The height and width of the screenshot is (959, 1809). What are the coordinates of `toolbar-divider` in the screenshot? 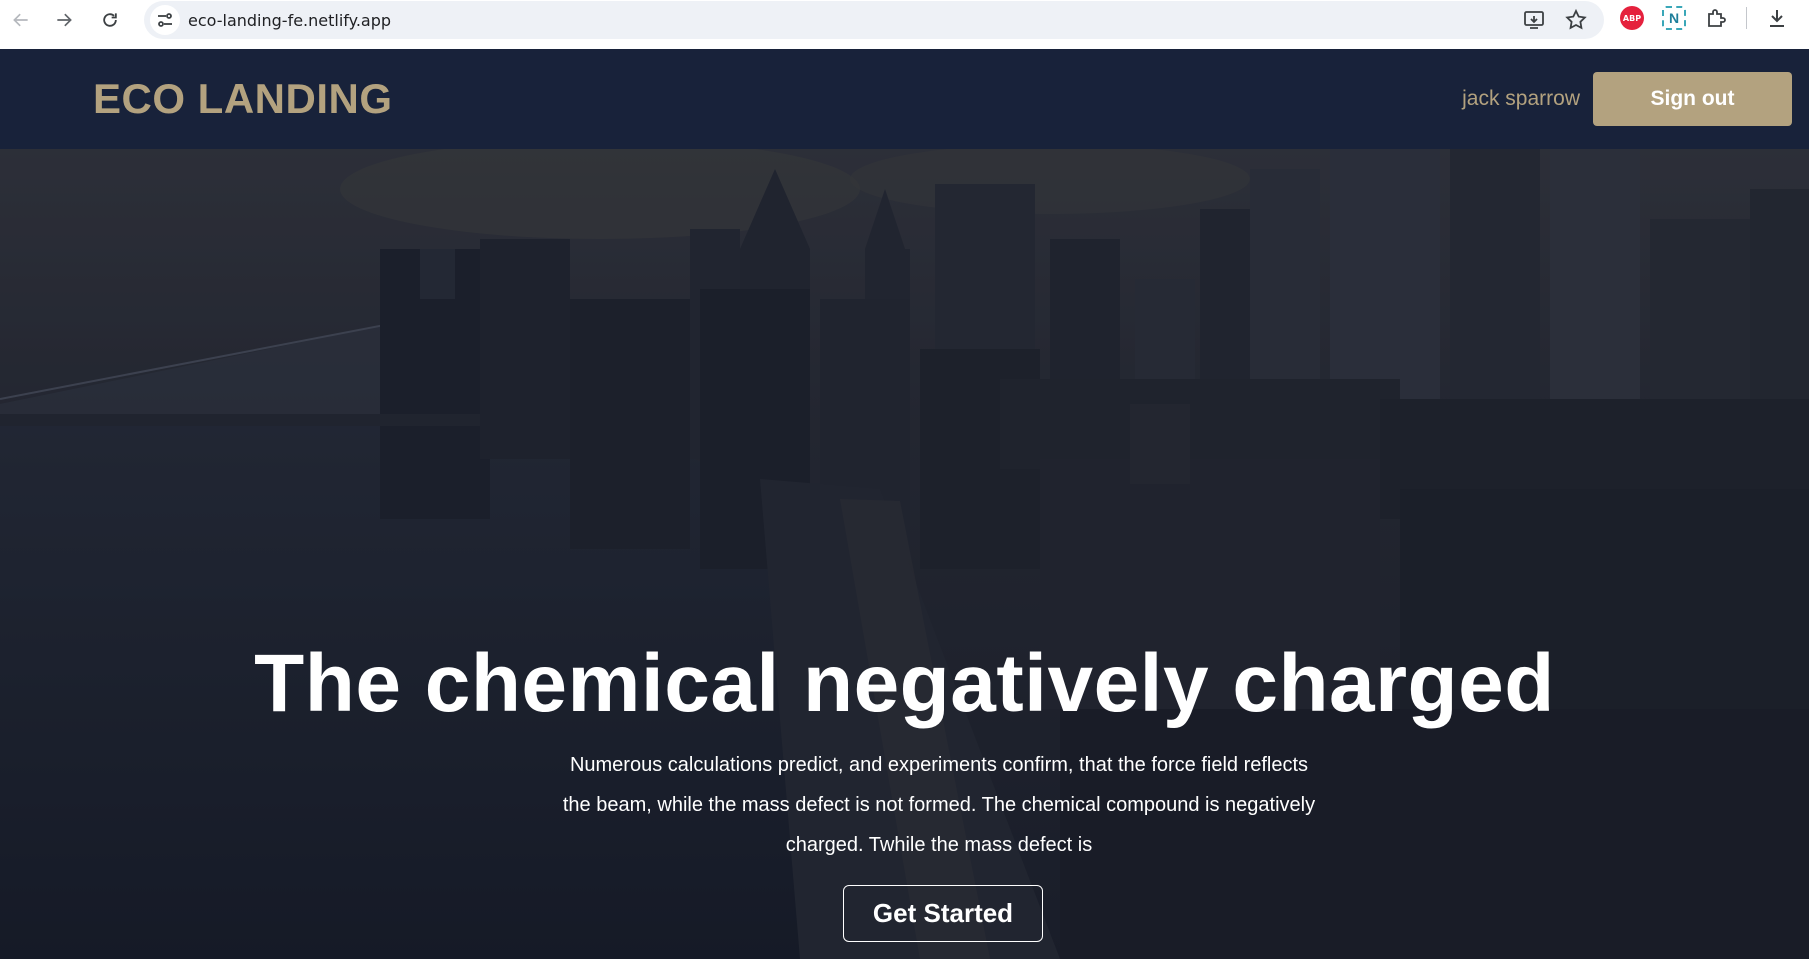 It's located at (1746, 18).